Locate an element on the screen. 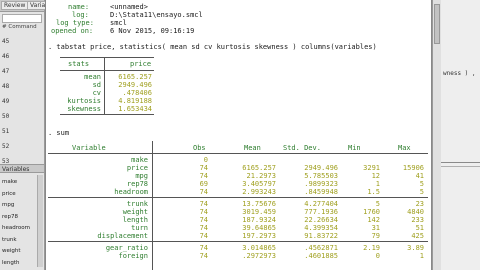  history-item-number: 52 is located at coordinates (5, 146).